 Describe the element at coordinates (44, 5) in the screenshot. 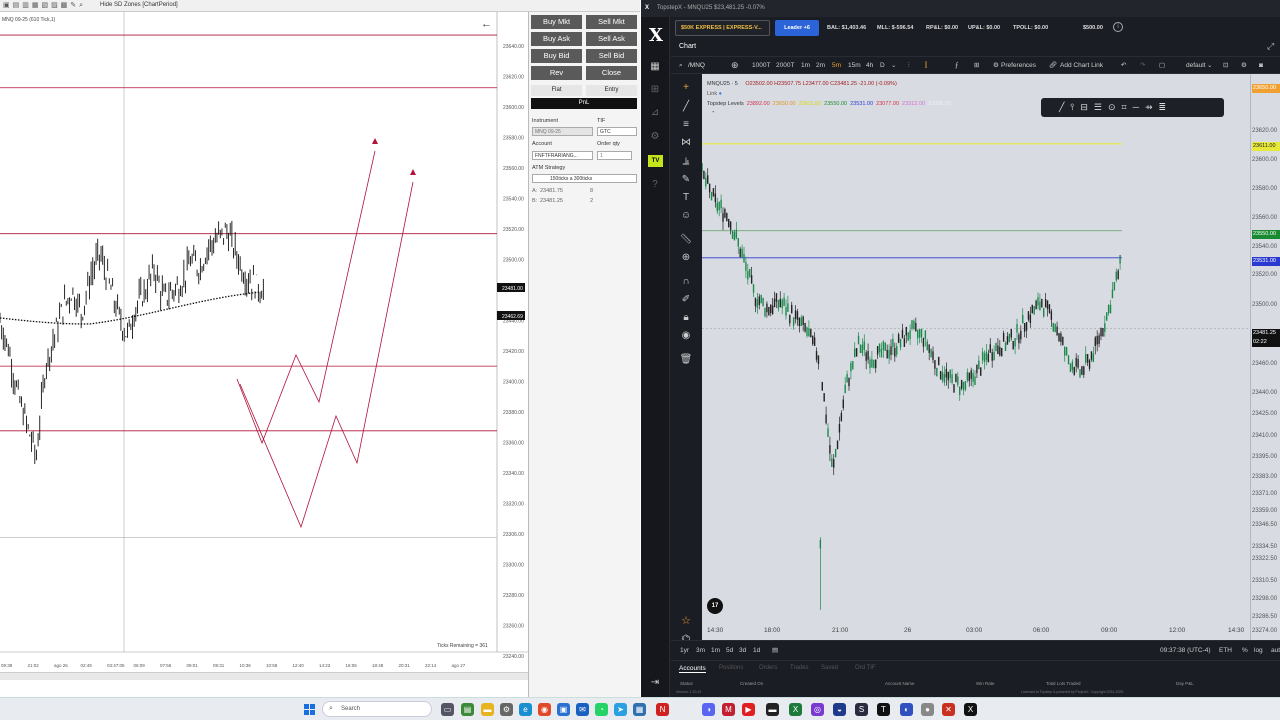

I see `toolbar-icons: ▣▤▥▦▧▨▩✎⌕` at that location.